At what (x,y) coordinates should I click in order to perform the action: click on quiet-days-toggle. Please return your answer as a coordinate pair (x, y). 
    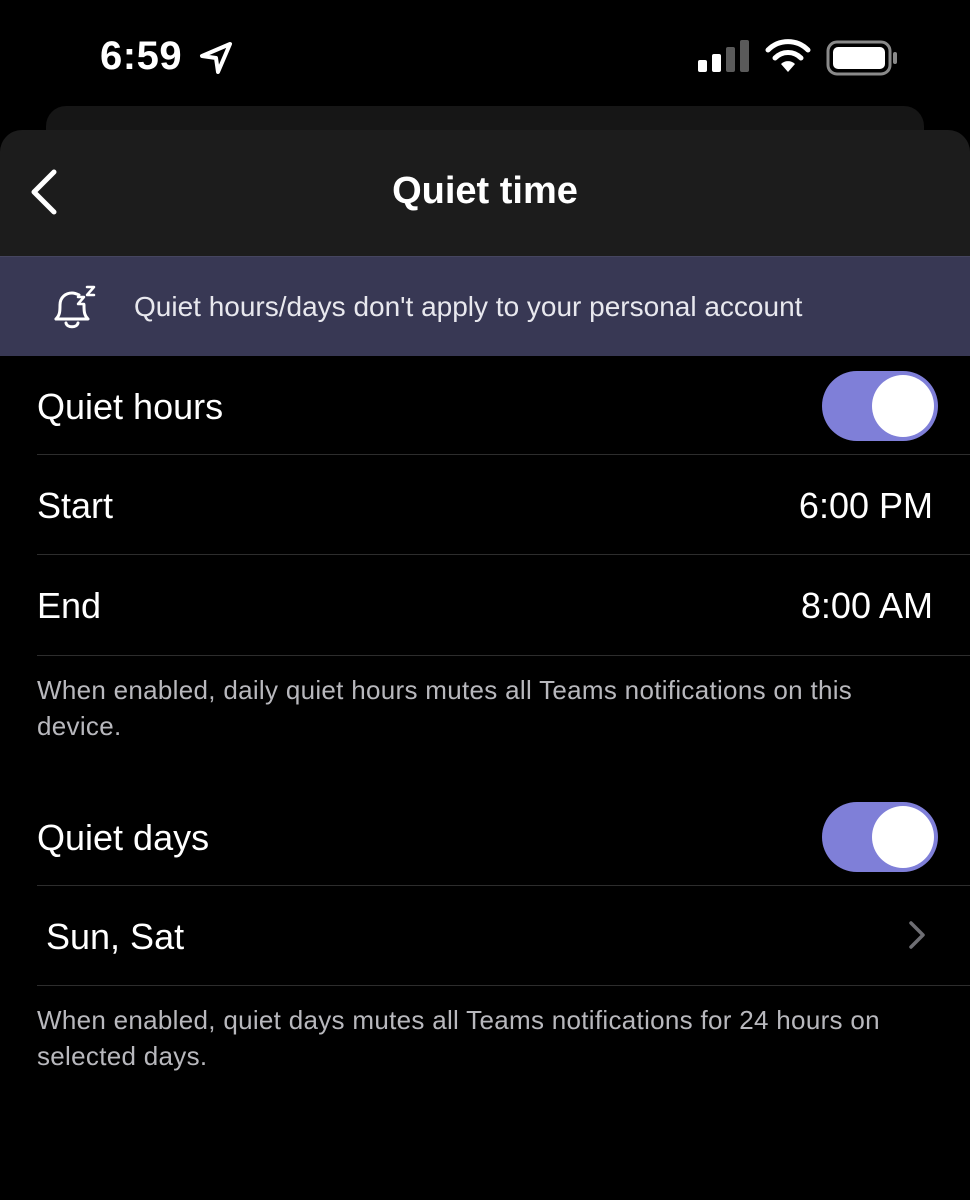
    Looking at the image, I should click on (880, 837).